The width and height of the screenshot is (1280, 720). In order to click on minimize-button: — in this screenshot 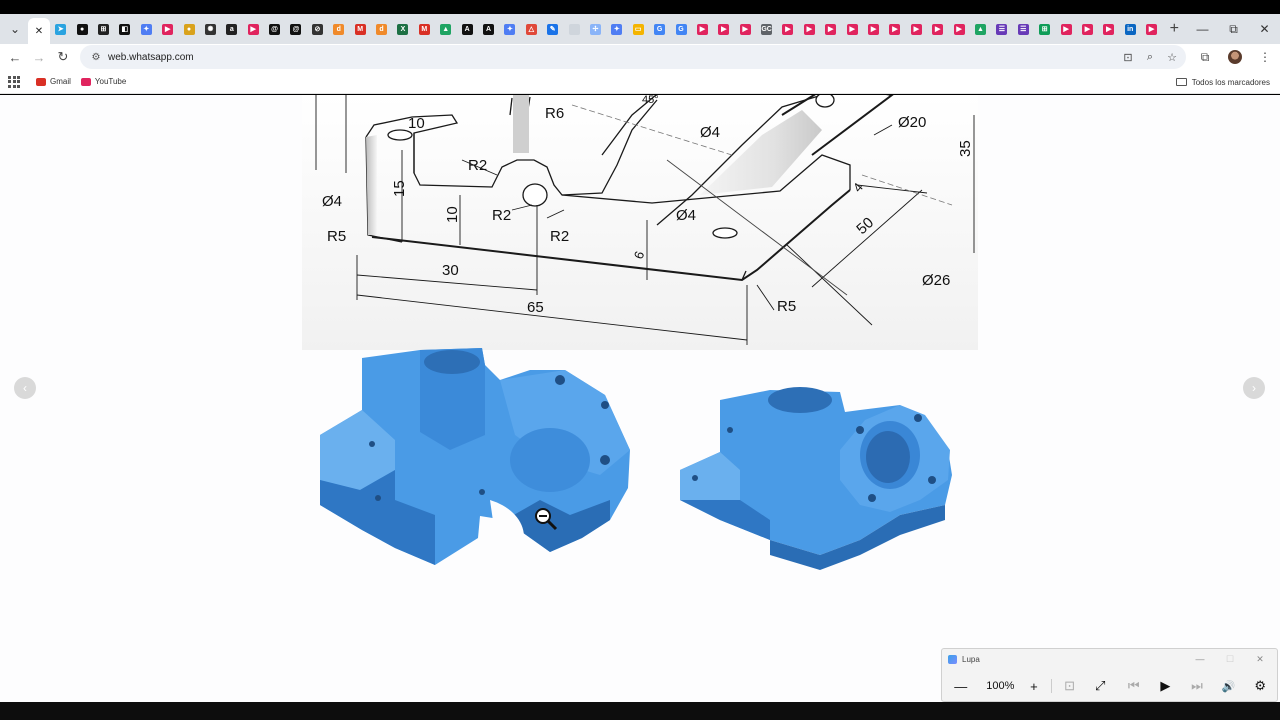, I will do `click(1202, 29)`.